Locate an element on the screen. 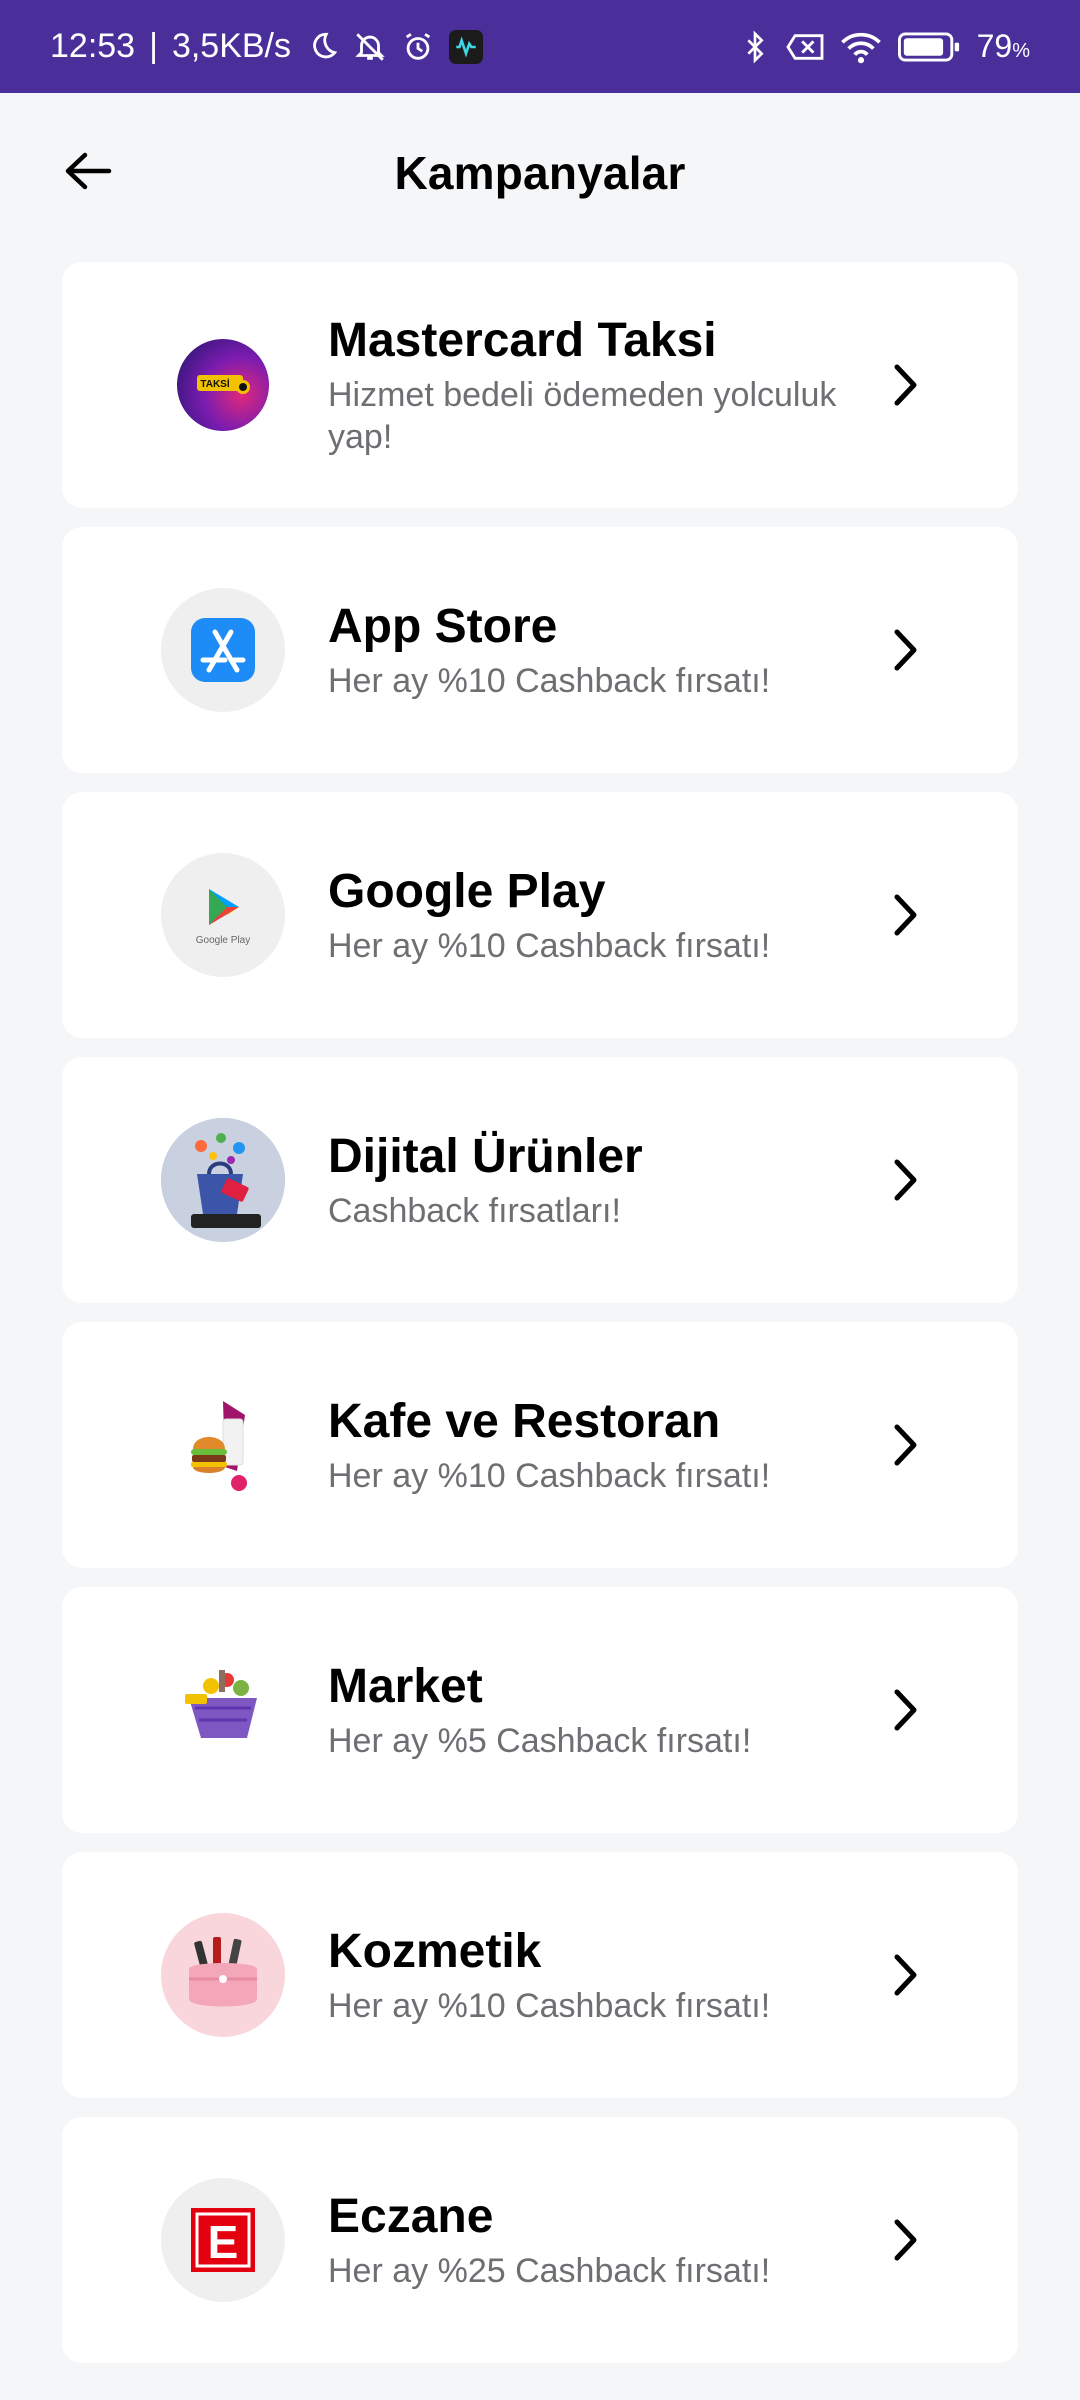  campaign-card-app-store: App Store Her ay %10 Cashback fırsatı! is located at coordinates (540, 650).